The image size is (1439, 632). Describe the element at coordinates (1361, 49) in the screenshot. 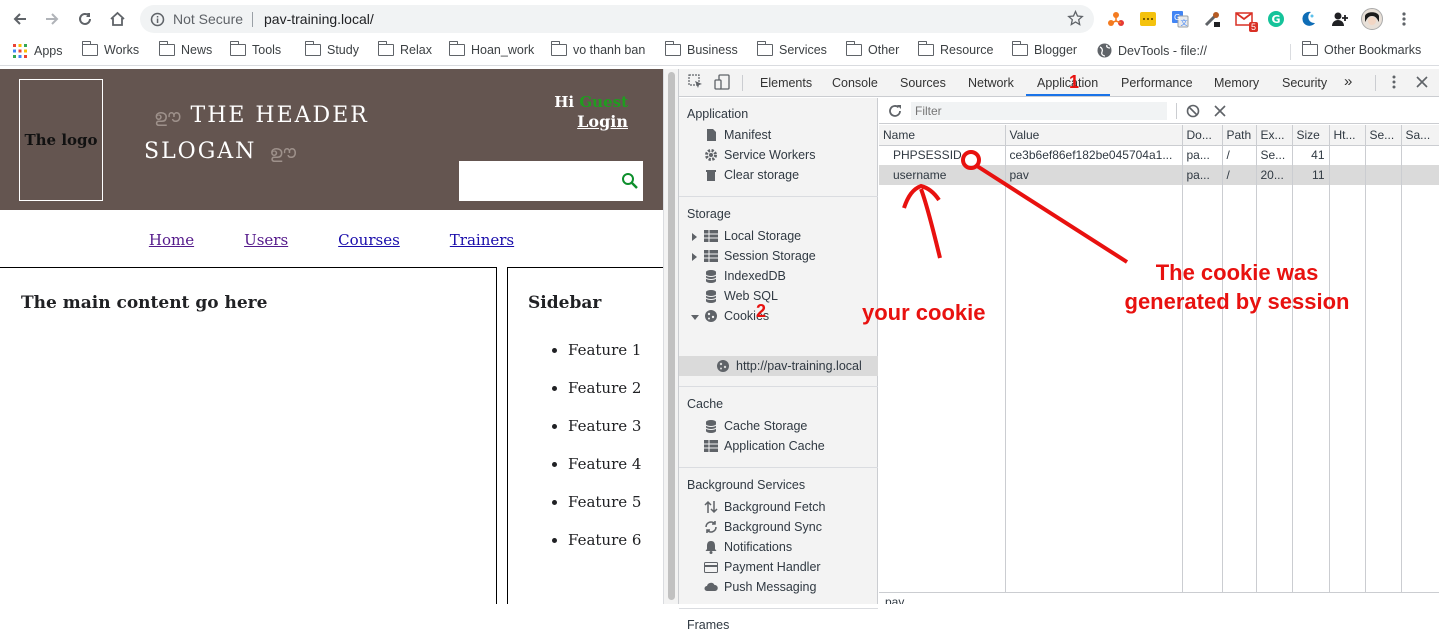

I see `bookmark-other-bookmarks: Other Bookmarks` at that location.